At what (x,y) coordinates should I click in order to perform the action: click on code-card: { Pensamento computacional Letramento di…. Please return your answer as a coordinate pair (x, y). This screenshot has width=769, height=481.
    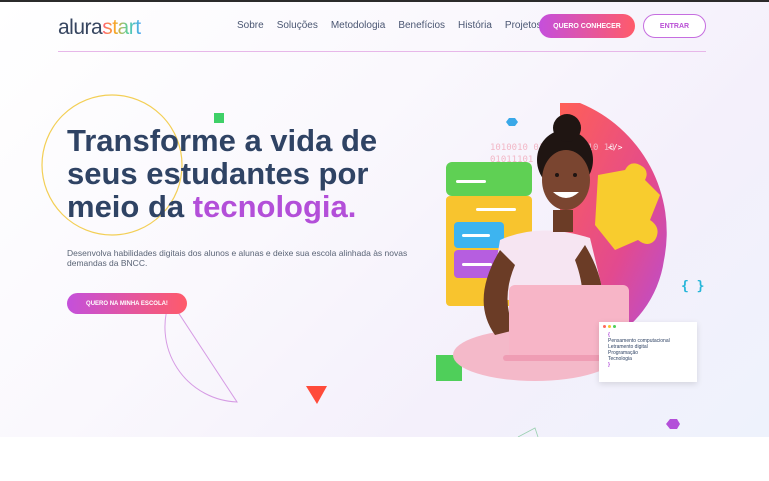
    Looking at the image, I should click on (648, 352).